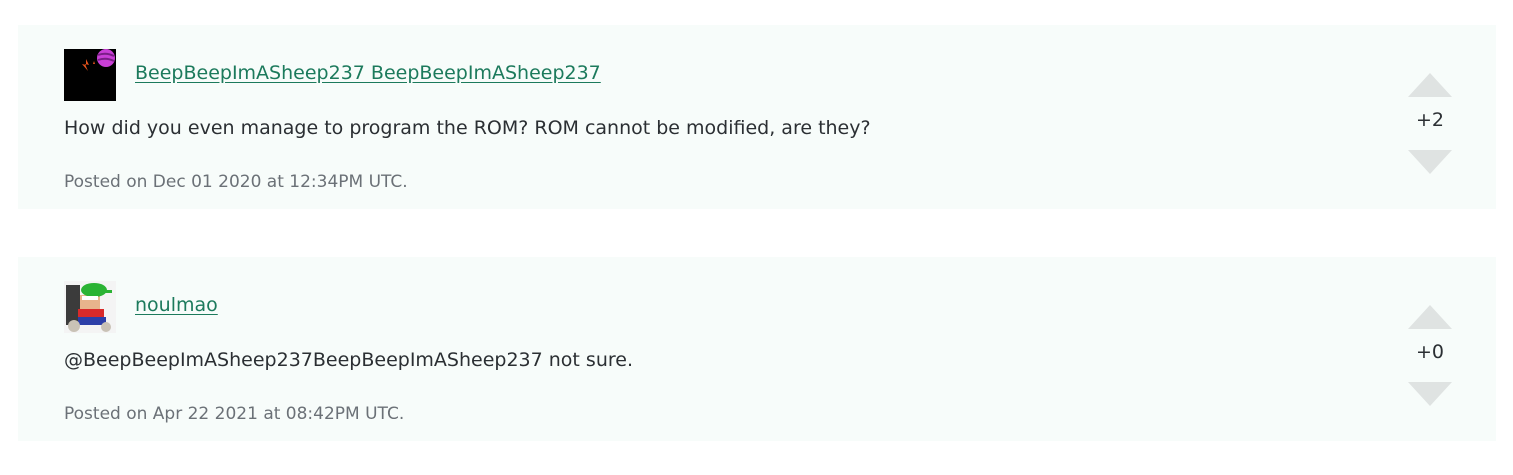 The height and width of the screenshot is (475, 1513). I want to click on post-timestamp: Posted on Apr 22 2021 at 08:42PM UTC., so click(234, 414).